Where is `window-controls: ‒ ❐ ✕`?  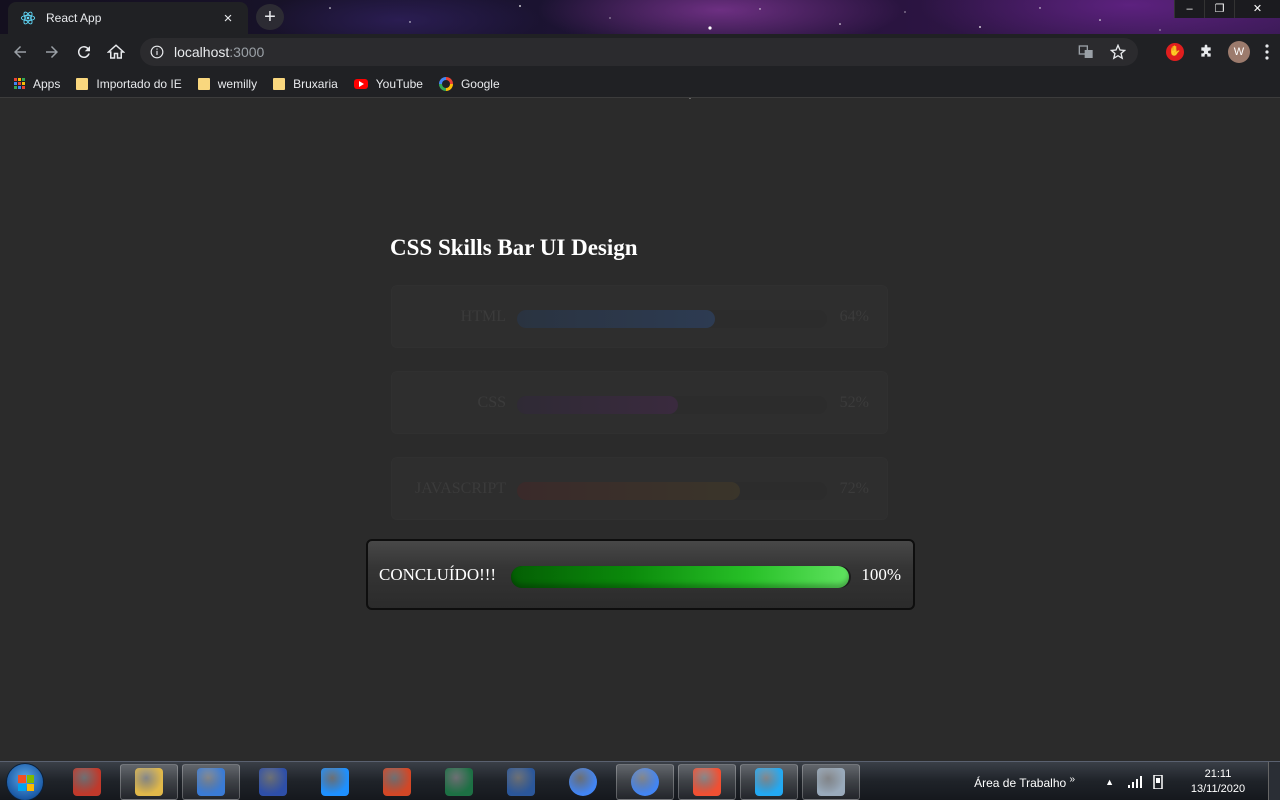 window-controls: ‒ ❐ ✕ is located at coordinates (1227, 9).